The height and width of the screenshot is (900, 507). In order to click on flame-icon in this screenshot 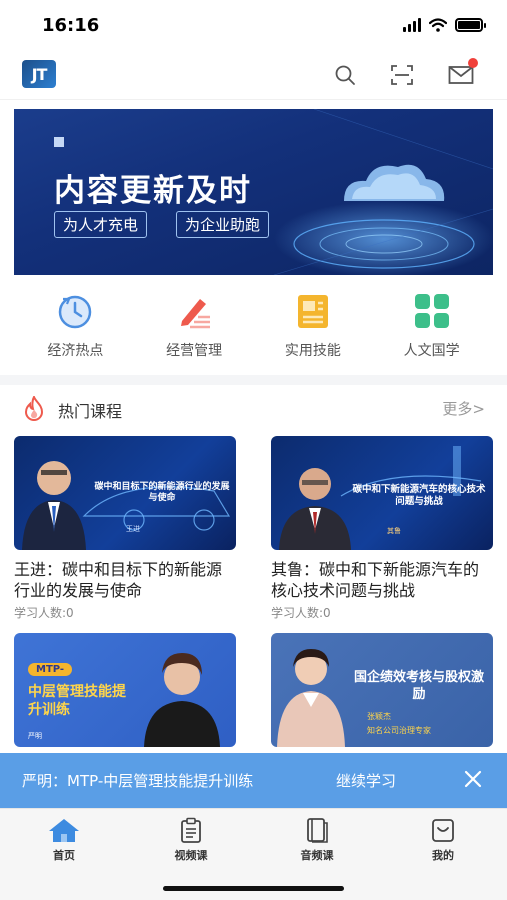, I will do `click(34, 408)`.